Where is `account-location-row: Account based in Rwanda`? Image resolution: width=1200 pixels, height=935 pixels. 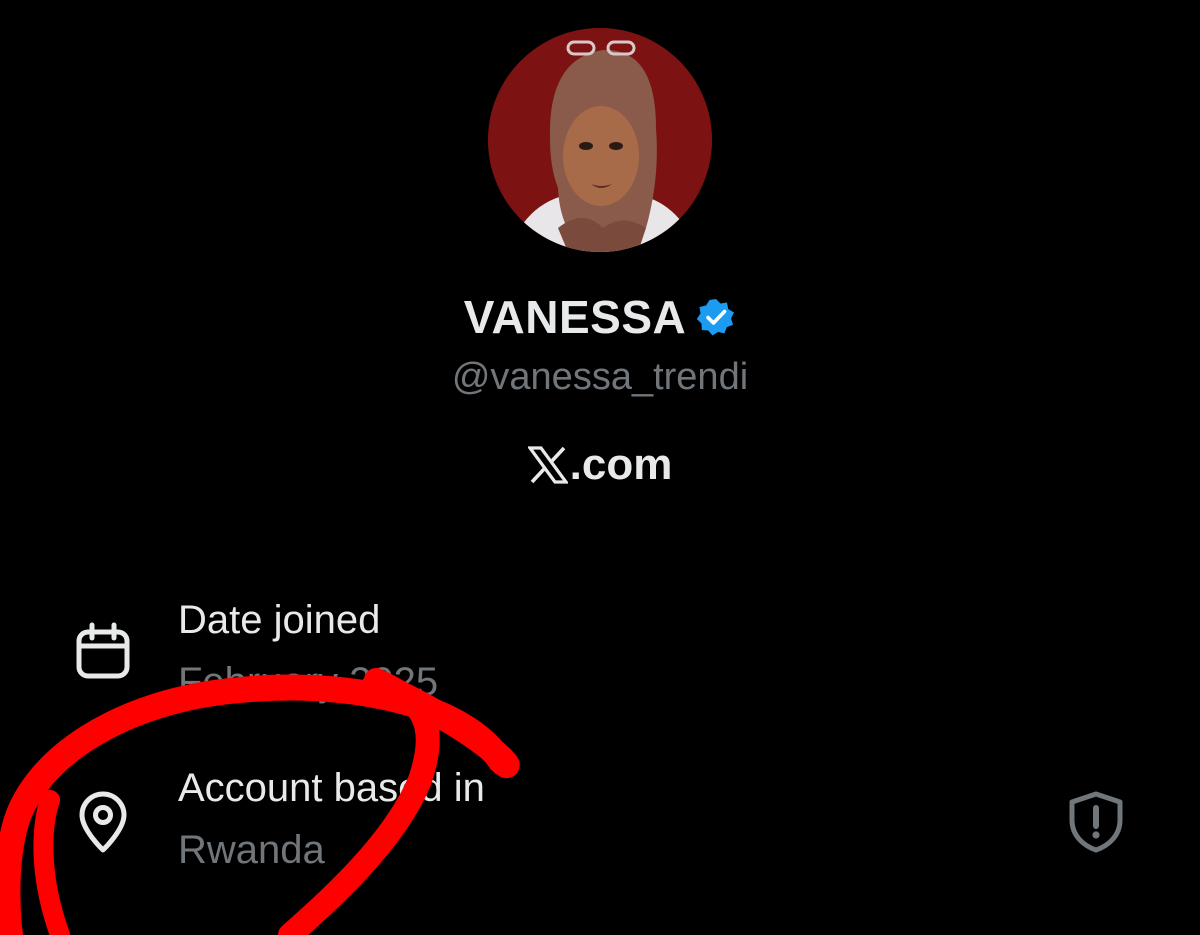
account-location-row: Account based in Rwanda is located at coordinates (600, 820).